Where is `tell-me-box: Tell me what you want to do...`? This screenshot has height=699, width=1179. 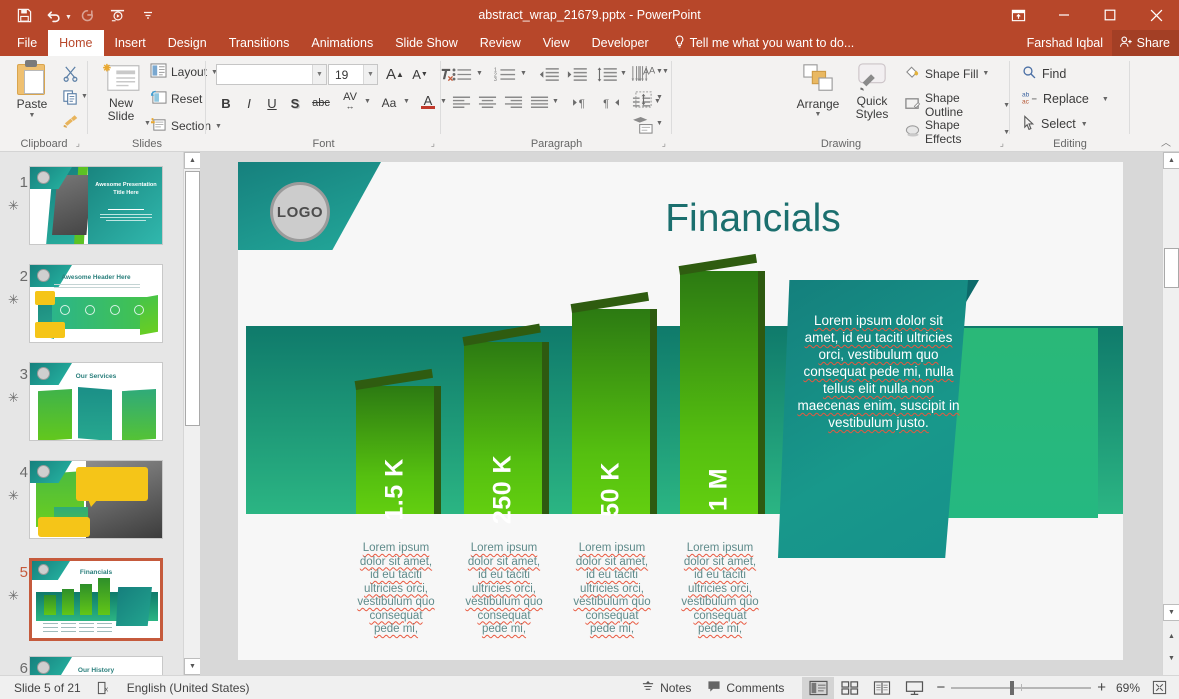 tell-me-box: Tell me what you want to do... is located at coordinates (764, 43).